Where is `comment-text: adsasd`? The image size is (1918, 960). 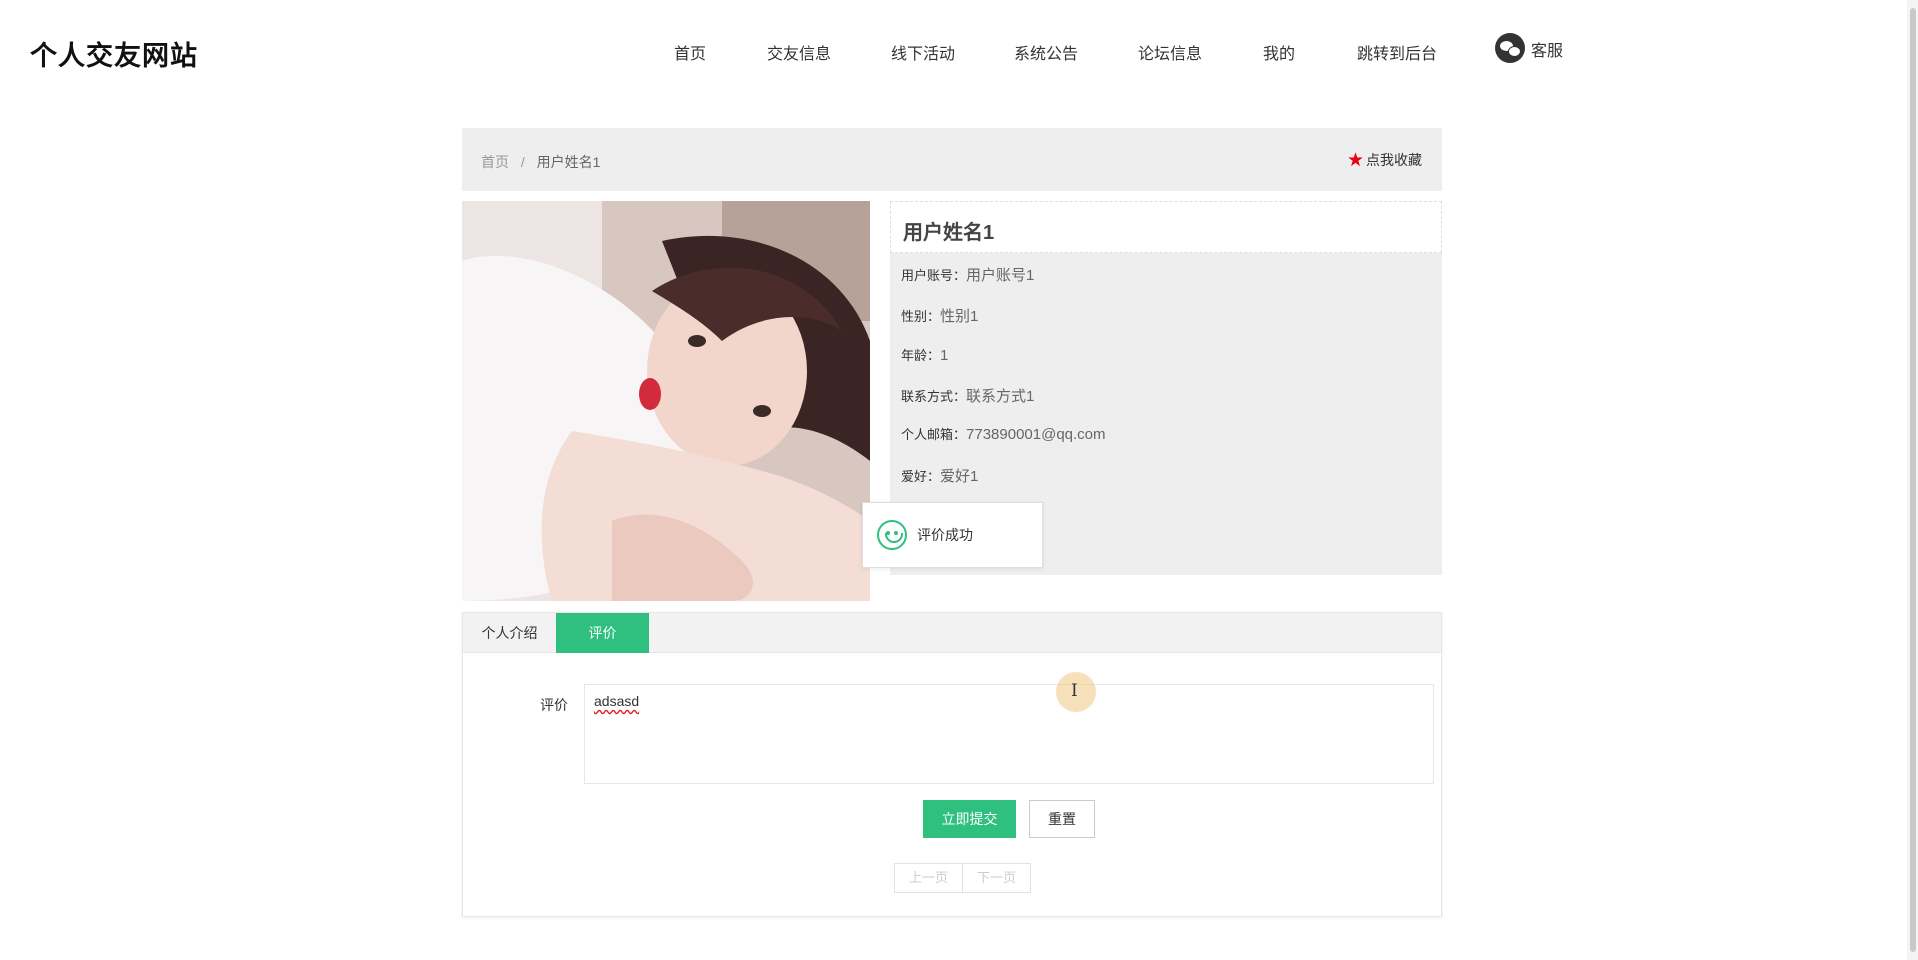 comment-text: adsasd is located at coordinates (617, 701).